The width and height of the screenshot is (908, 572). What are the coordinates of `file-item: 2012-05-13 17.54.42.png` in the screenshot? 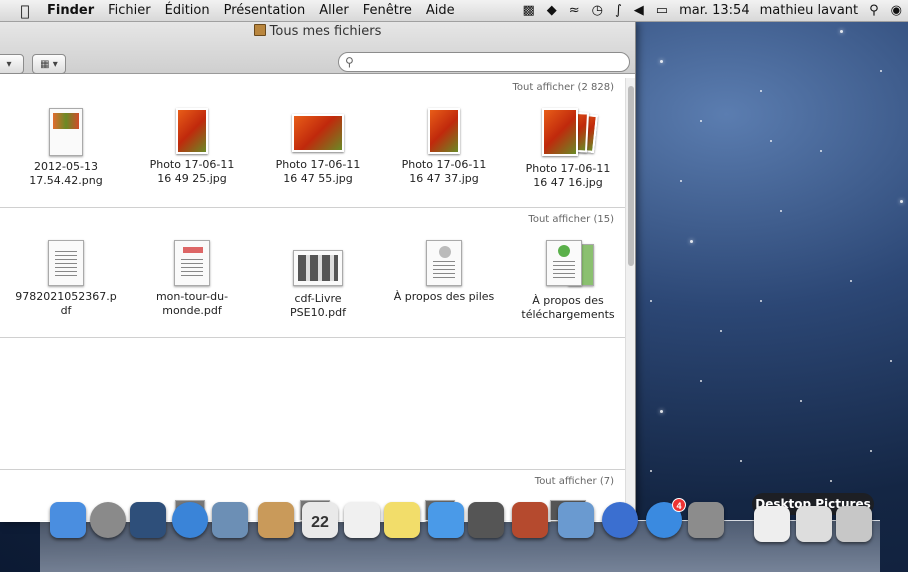 It's located at (66, 148).